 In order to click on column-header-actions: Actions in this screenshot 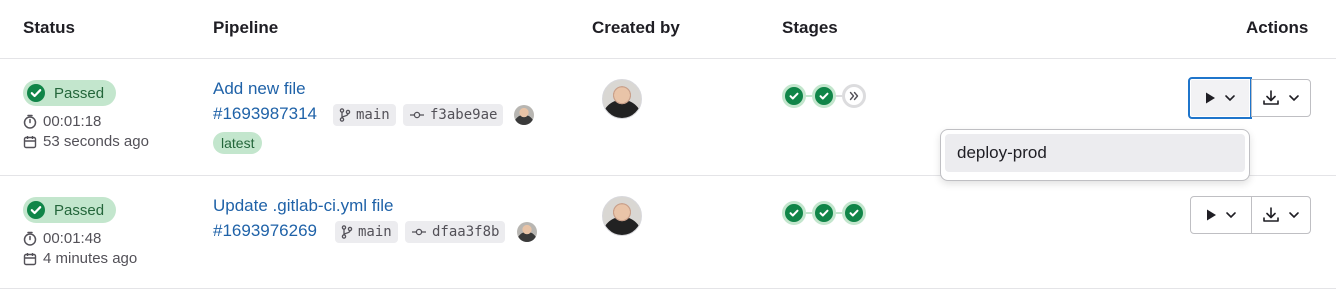, I will do `click(1277, 27)`.